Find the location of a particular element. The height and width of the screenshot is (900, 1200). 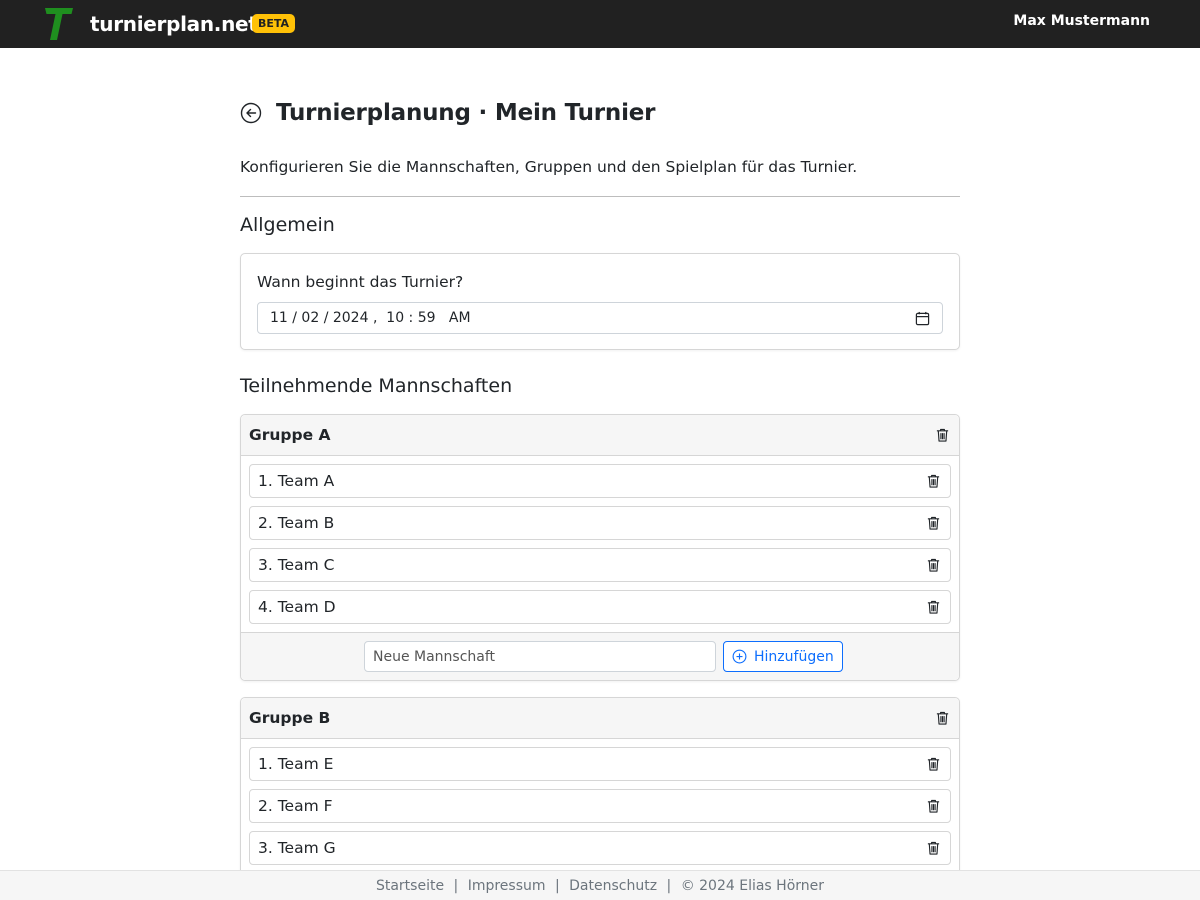

new-team-input is located at coordinates (540, 656).